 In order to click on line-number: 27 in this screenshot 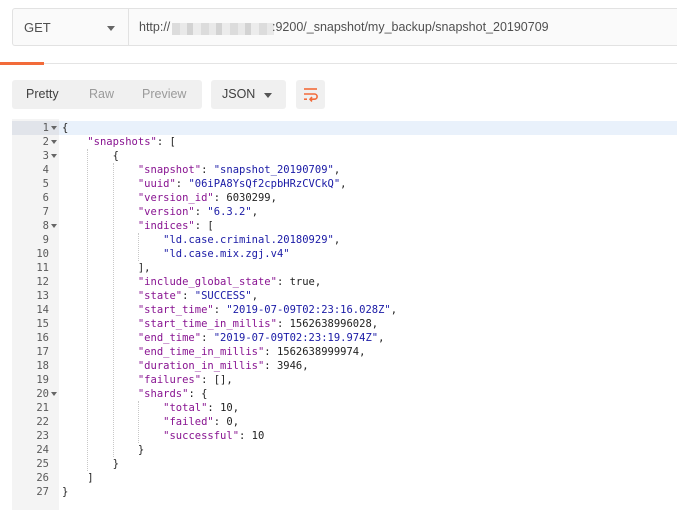, I will do `click(42, 492)`.